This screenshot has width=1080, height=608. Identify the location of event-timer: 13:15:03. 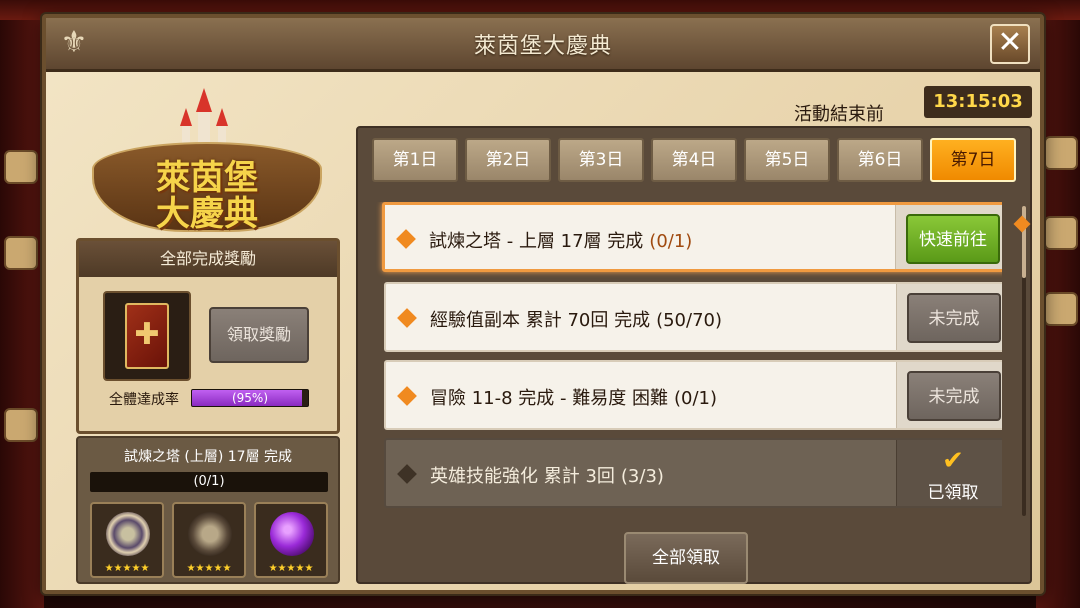
(978, 102).